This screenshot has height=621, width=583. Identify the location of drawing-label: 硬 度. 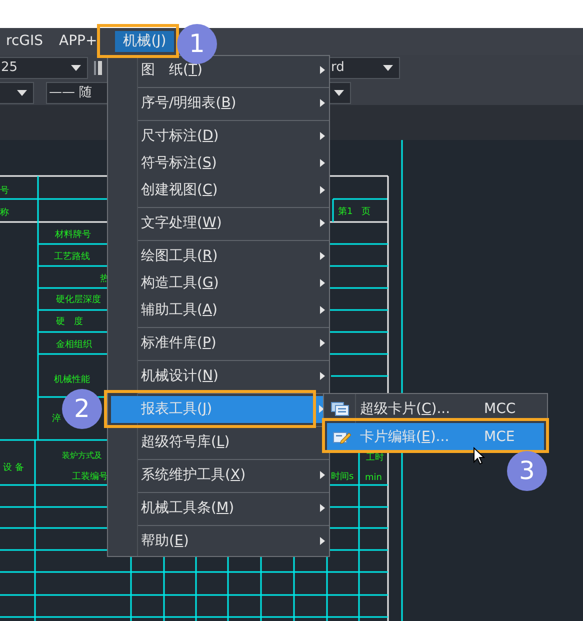
(69, 322).